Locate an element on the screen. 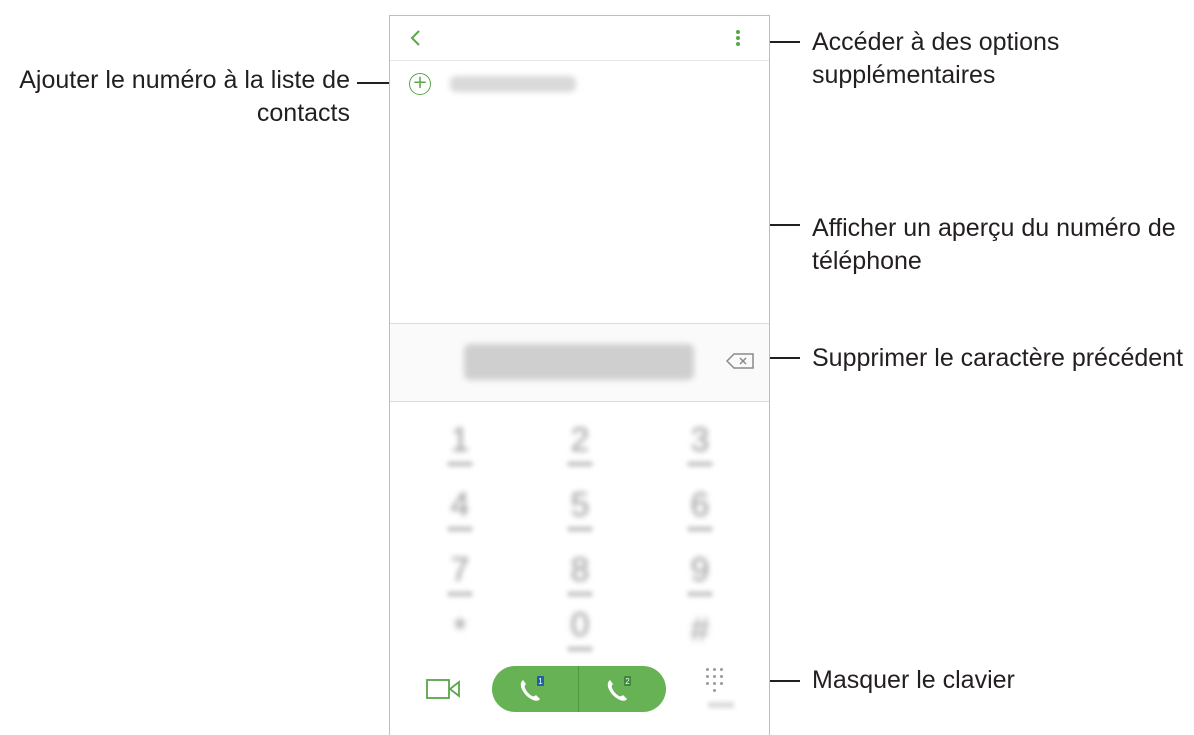 This screenshot has width=1194, height=735. keypad-key: 4 is located at coordinates (460, 511).